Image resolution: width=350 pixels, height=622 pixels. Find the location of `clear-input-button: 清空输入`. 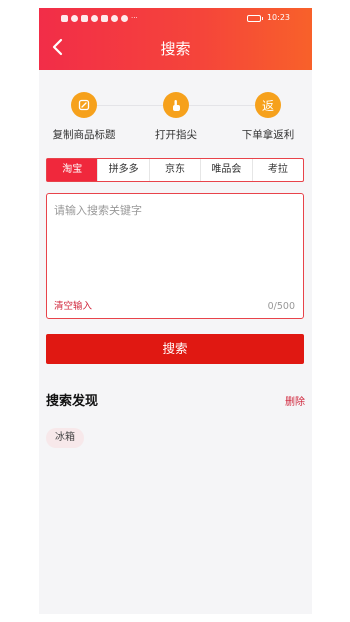

clear-input-button: 清空输入 is located at coordinates (73, 305).